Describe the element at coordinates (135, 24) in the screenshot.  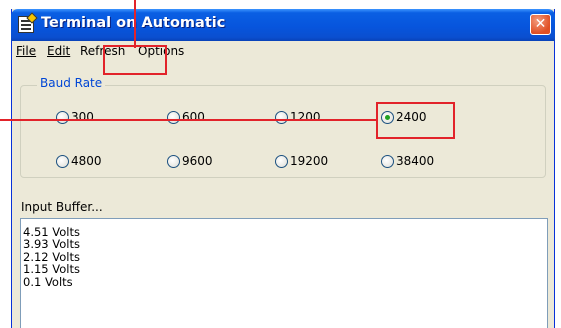
I see `callout-line-vertical` at that location.